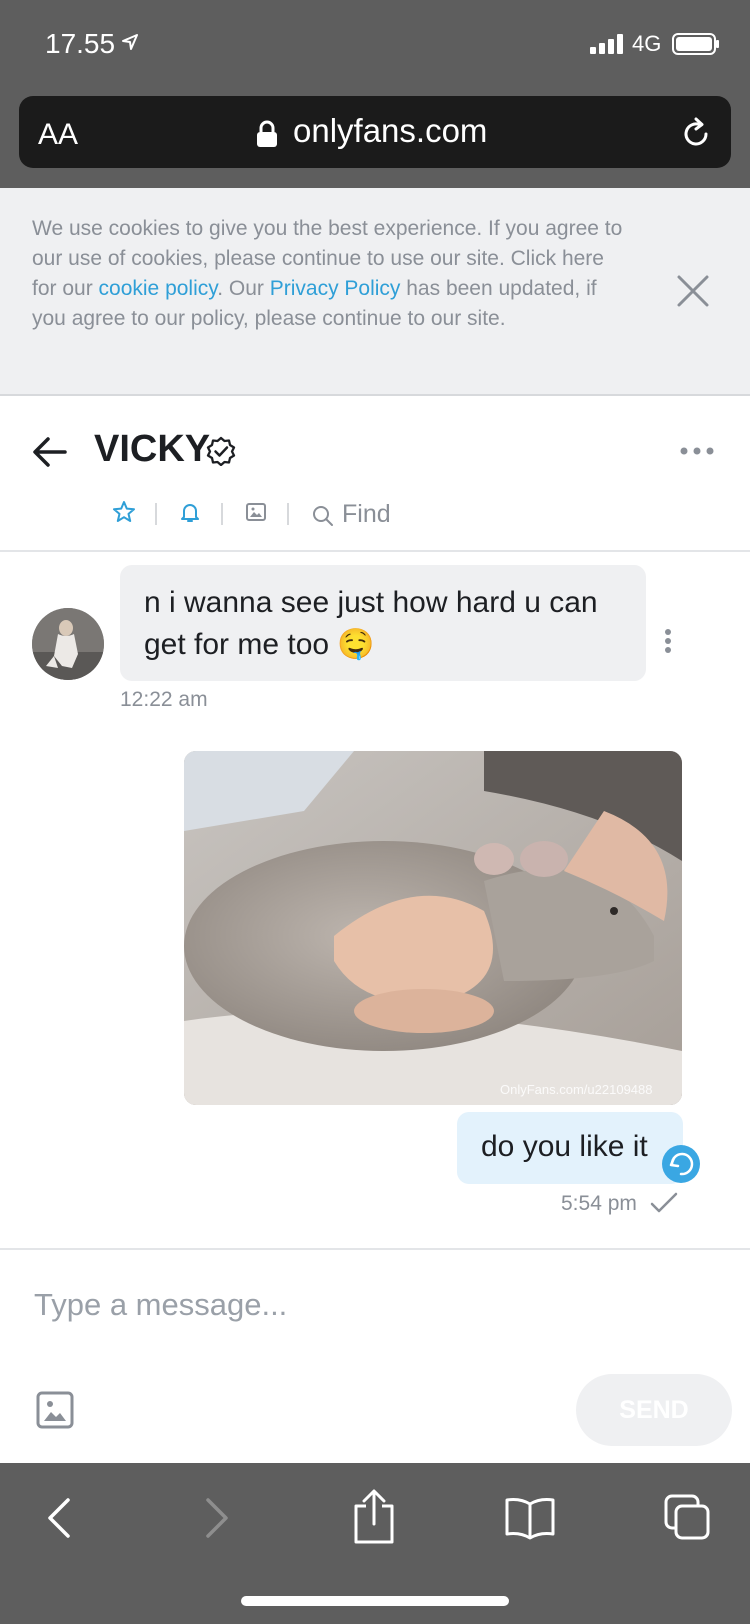  Describe the element at coordinates (55, 1410) in the screenshot. I see `attach-image-icon` at that location.